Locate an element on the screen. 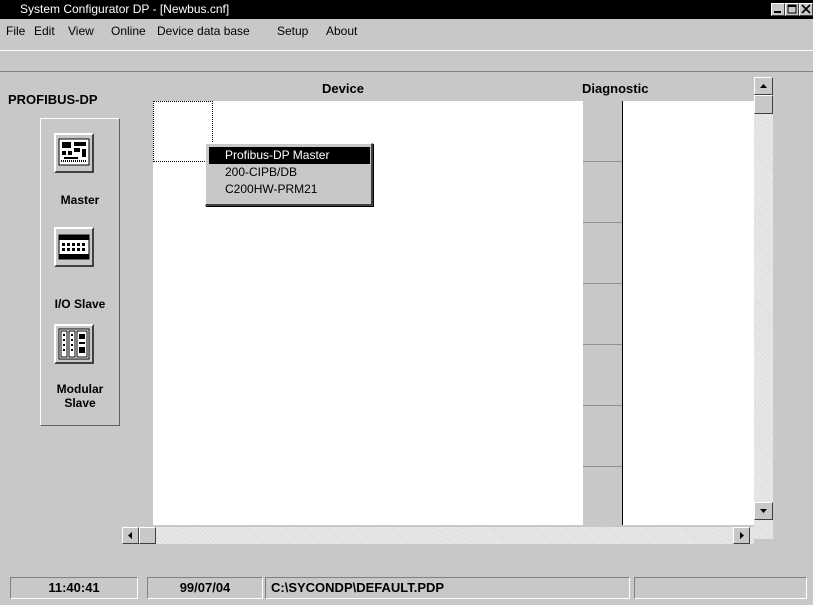 This screenshot has height=605, width=813. maximize-icon is located at coordinates (792, 9).